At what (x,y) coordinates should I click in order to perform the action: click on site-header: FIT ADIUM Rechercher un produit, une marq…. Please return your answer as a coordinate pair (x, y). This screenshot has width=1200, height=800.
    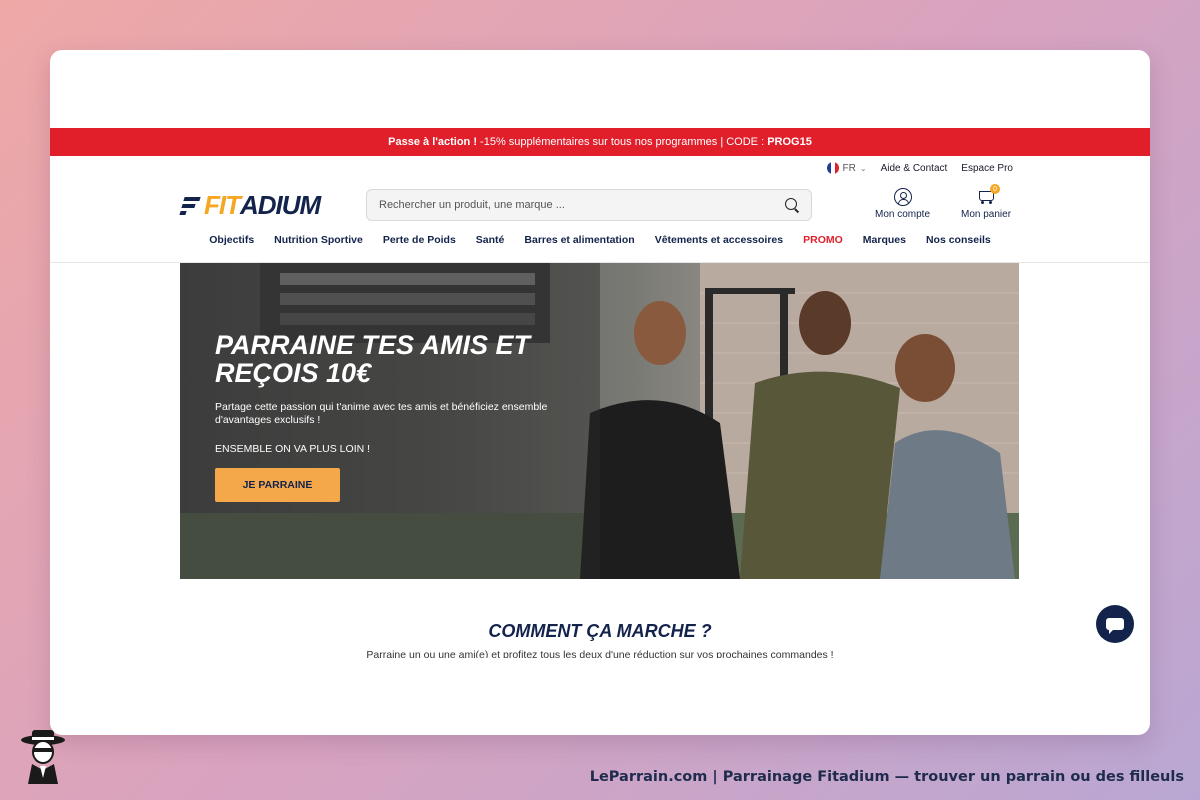
    Looking at the image, I should click on (600, 205).